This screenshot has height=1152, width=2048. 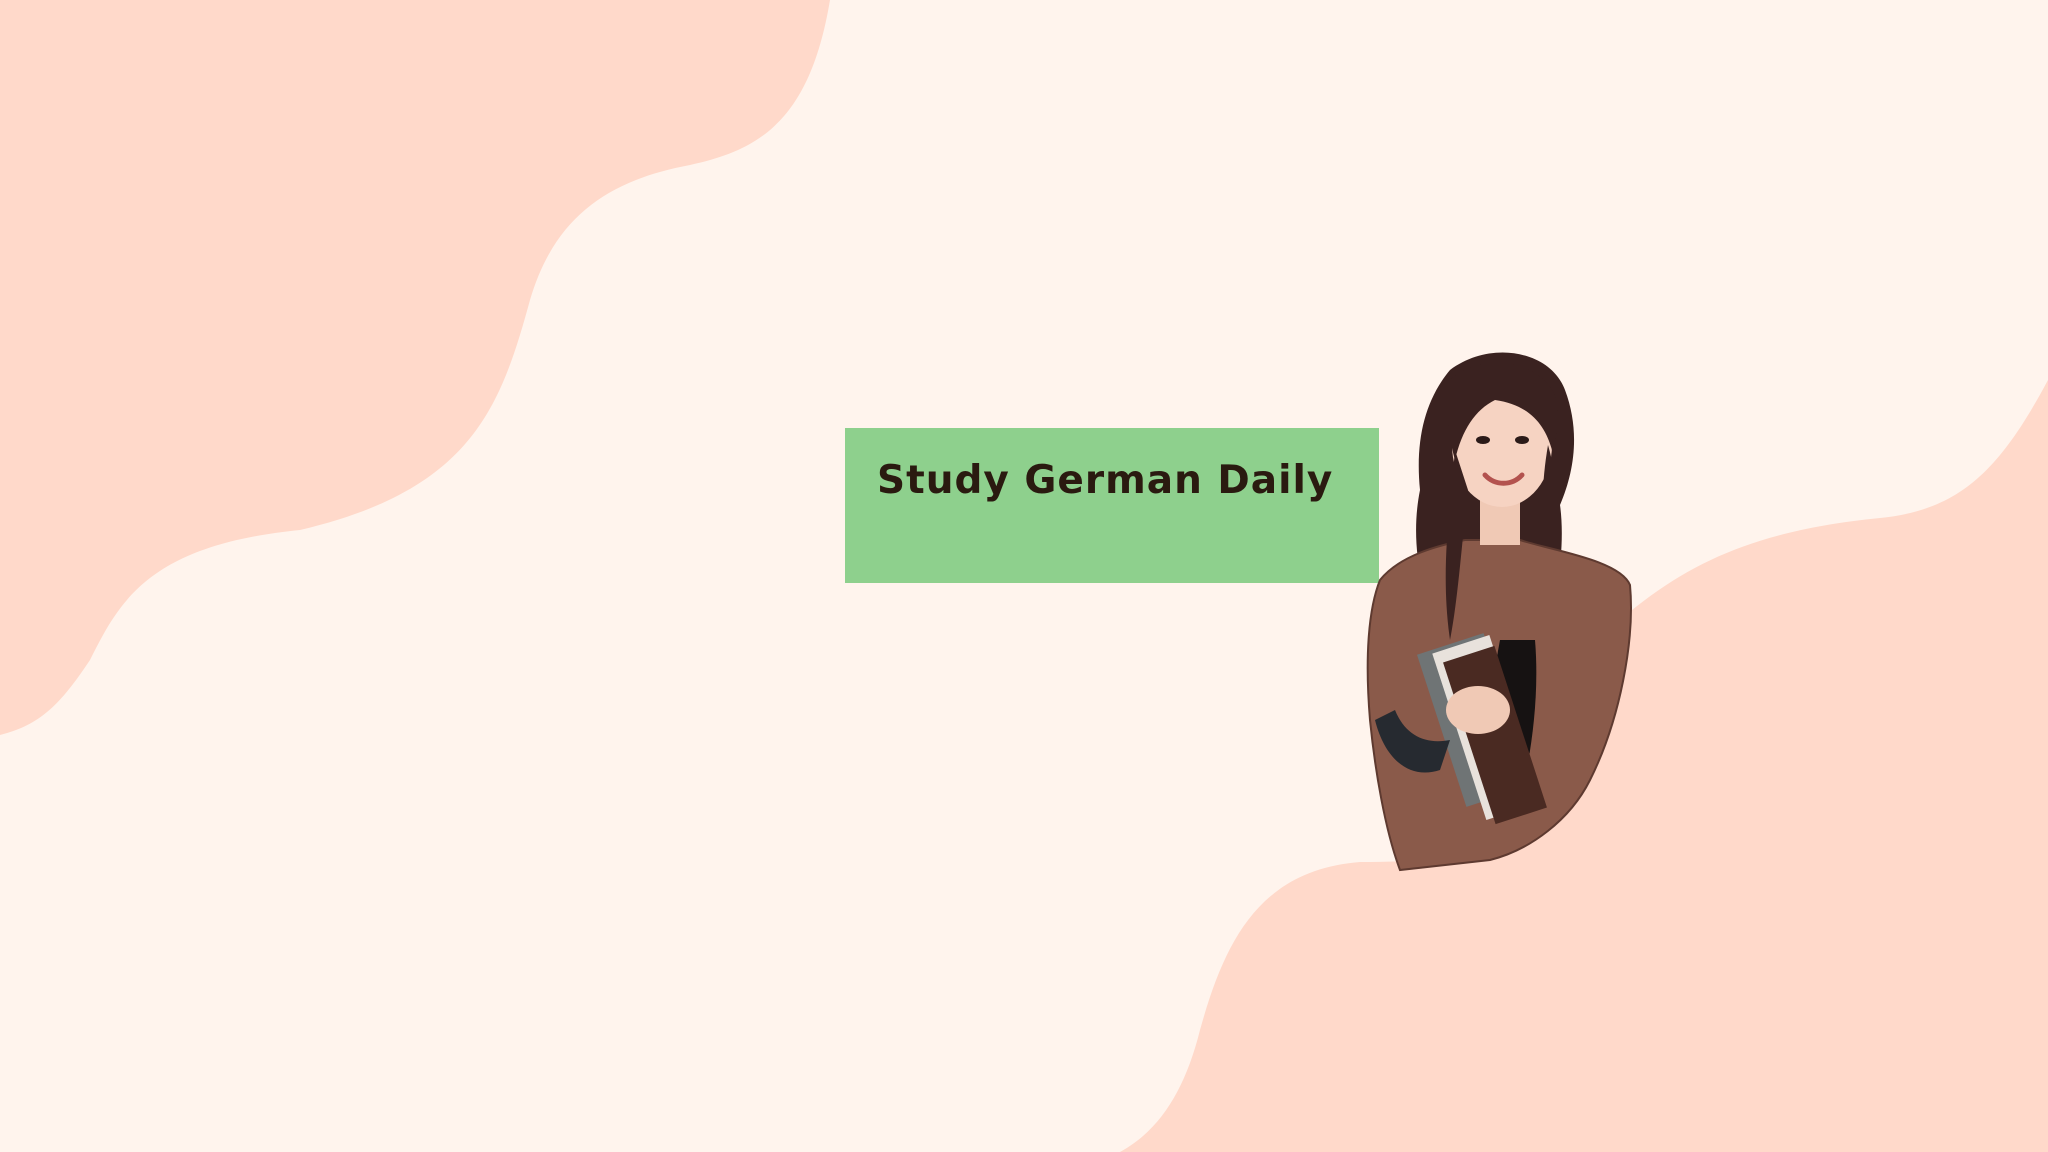 What do you see at coordinates (1499, 612) in the screenshot?
I see `woman-holding-books-photo` at bounding box center [1499, 612].